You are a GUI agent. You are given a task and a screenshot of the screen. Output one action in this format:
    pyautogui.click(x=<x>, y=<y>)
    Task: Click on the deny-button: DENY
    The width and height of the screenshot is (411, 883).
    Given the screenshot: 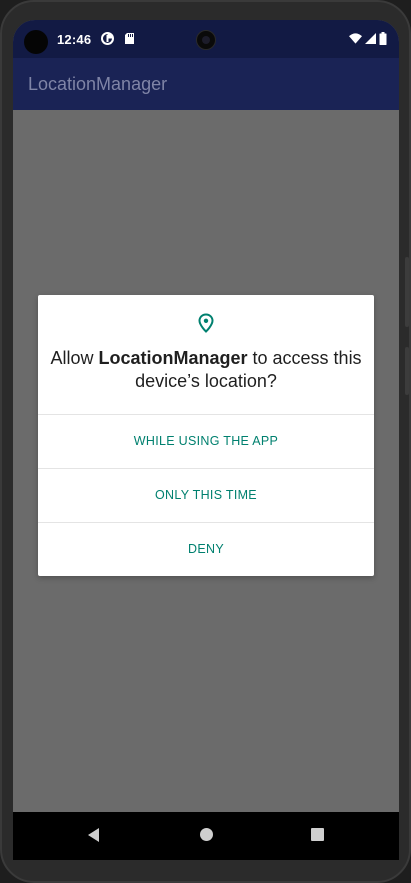 What is the action you would take?
    pyautogui.click(x=206, y=549)
    